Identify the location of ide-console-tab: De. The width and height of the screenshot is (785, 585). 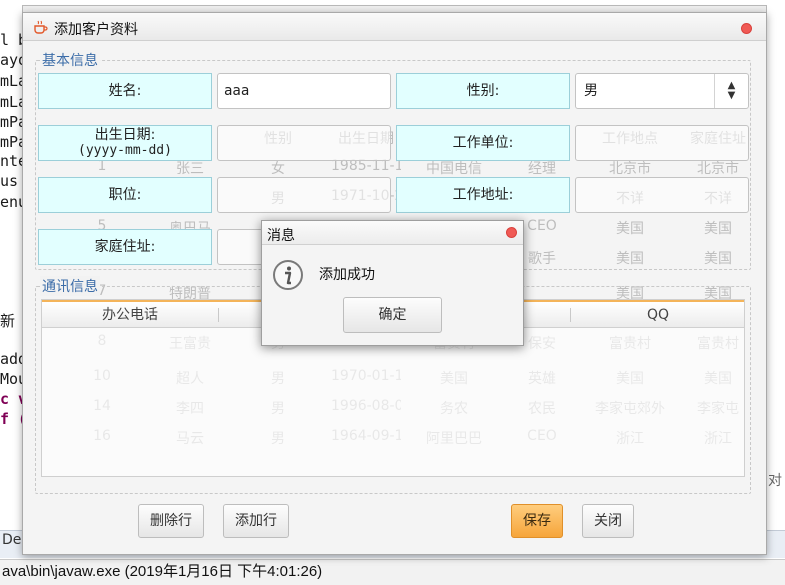
(10, 540).